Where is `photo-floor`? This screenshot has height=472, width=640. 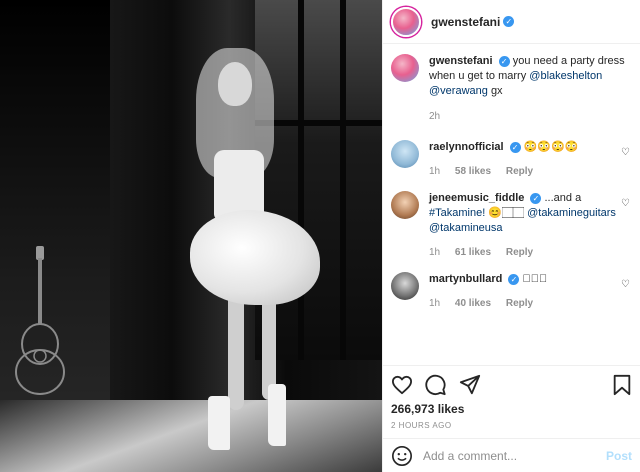
photo-floor is located at coordinates (191, 436).